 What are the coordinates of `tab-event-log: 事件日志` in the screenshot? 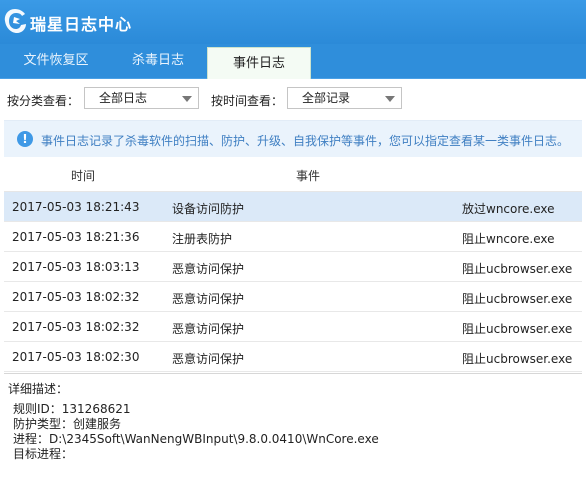 It's located at (259, 63).